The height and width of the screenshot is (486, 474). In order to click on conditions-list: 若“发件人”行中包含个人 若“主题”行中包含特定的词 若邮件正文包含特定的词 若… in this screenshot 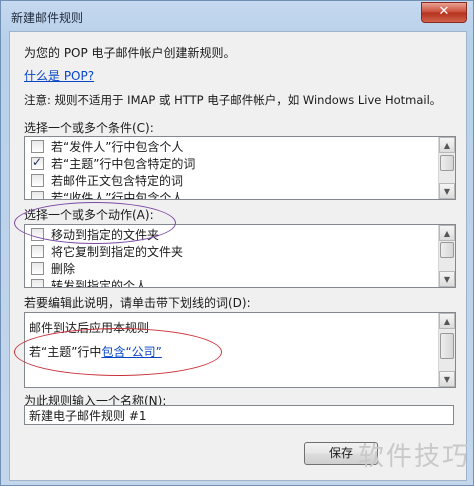, I will do `click(240, 168)`.